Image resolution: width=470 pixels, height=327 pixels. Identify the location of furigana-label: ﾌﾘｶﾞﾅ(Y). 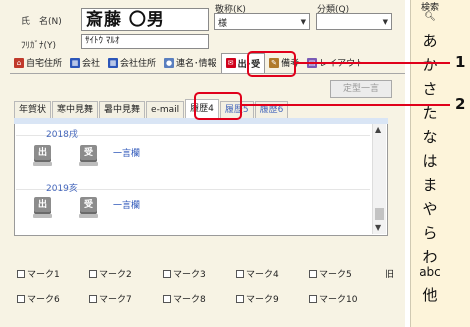
(39, 46).